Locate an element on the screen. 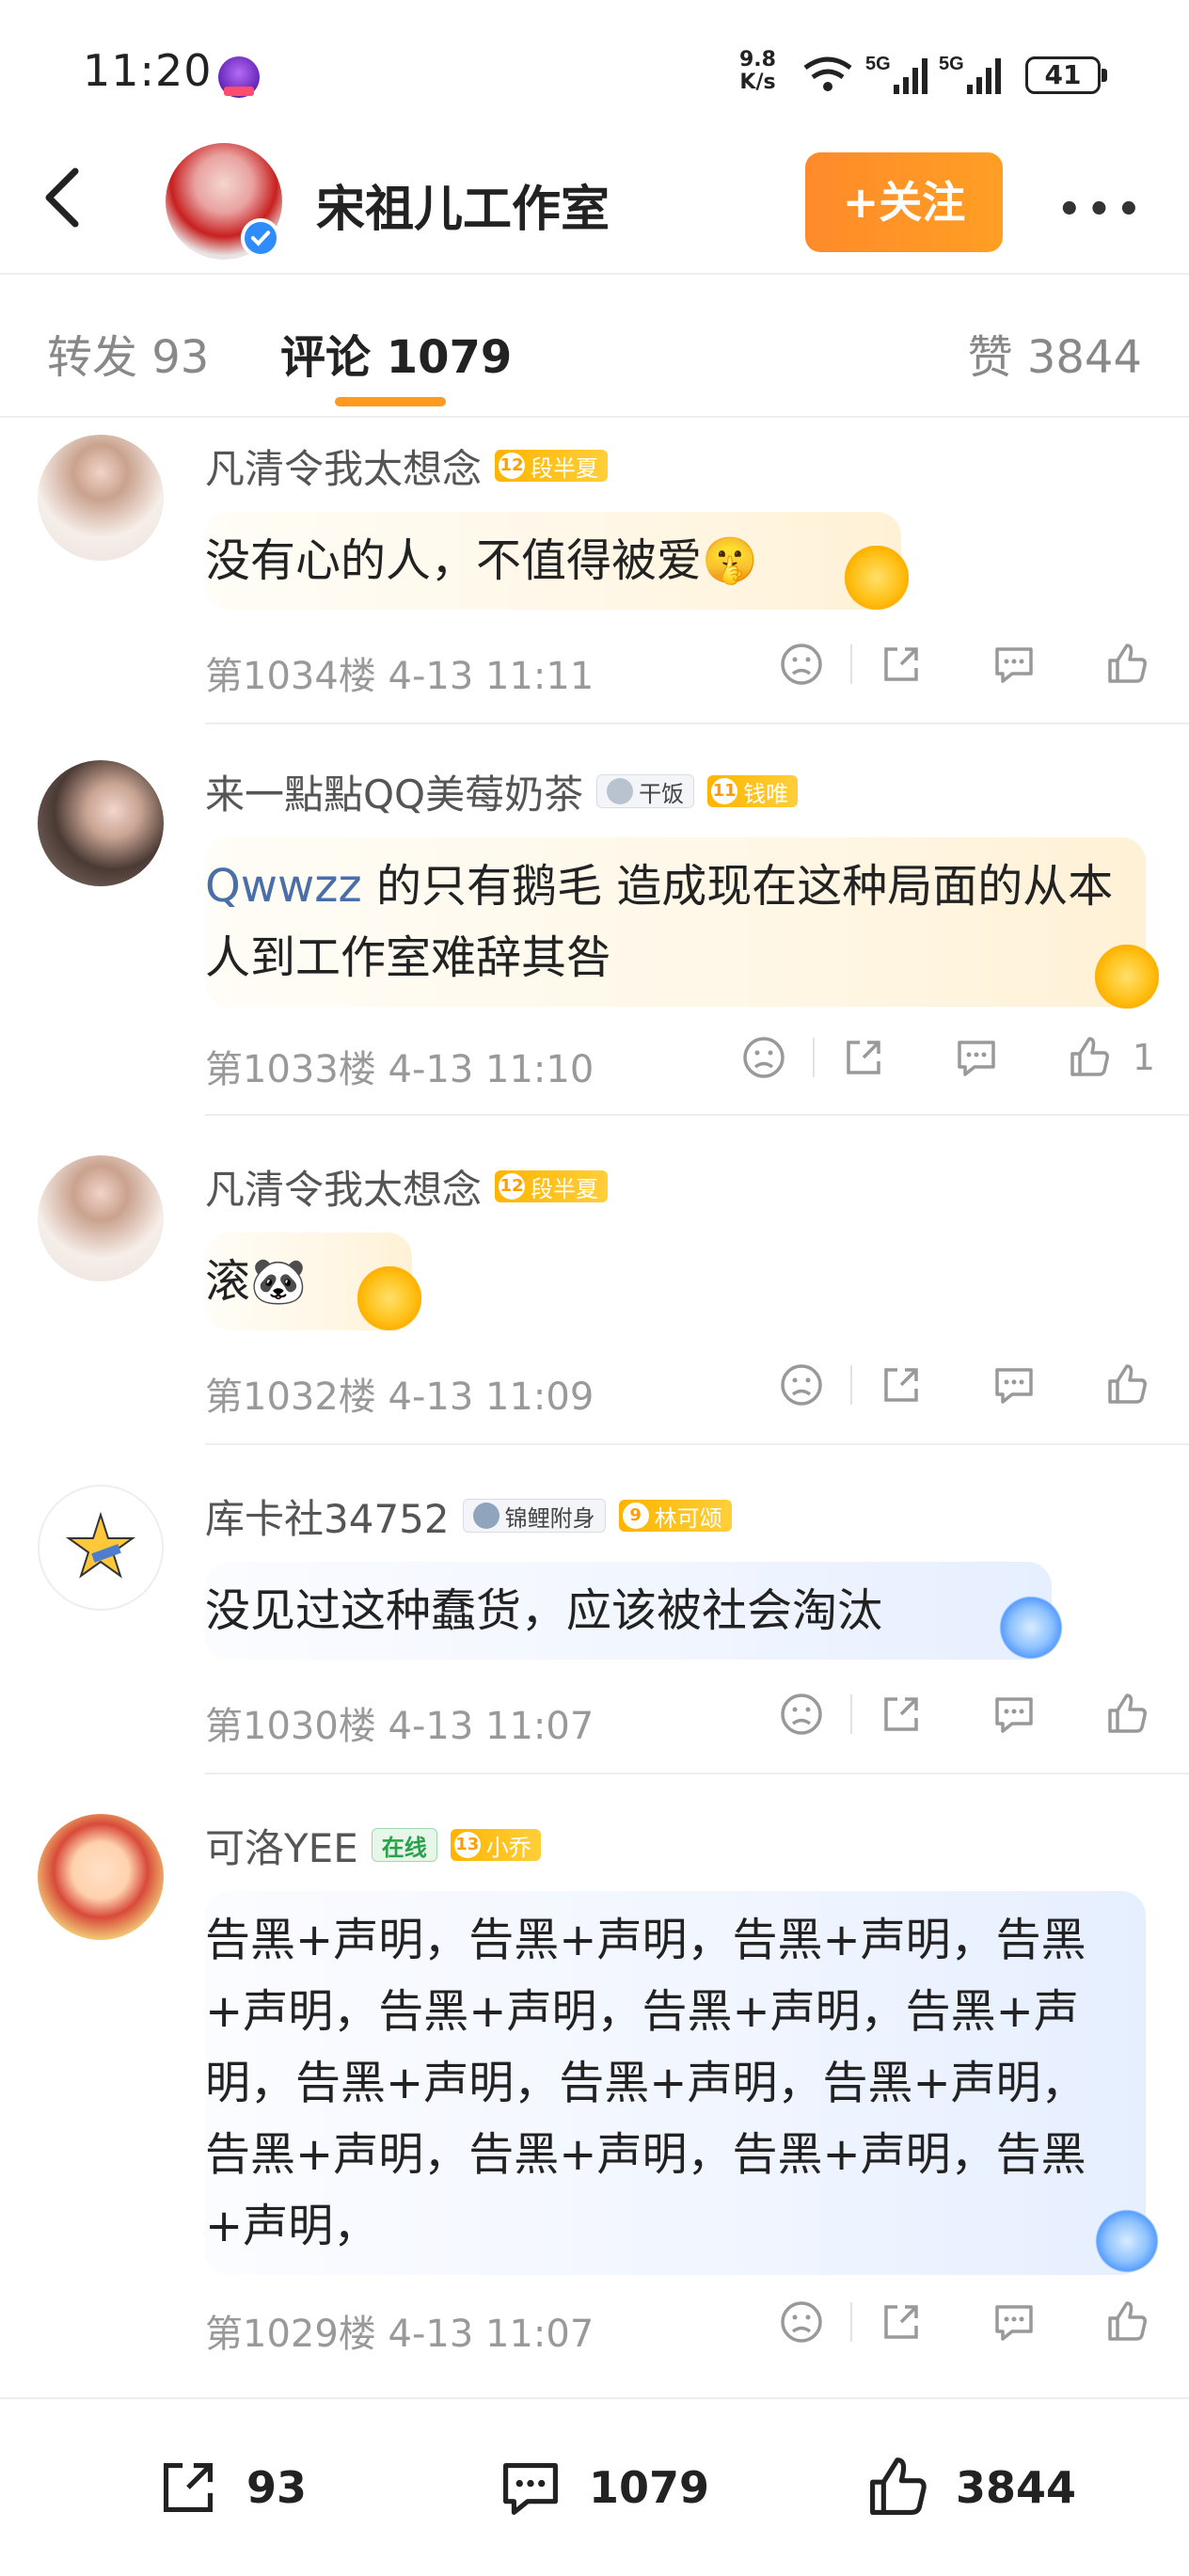 The height and width of the screenshot is (2576, 1189). battery-icon: 41 is located at coordinates (1066, 75).